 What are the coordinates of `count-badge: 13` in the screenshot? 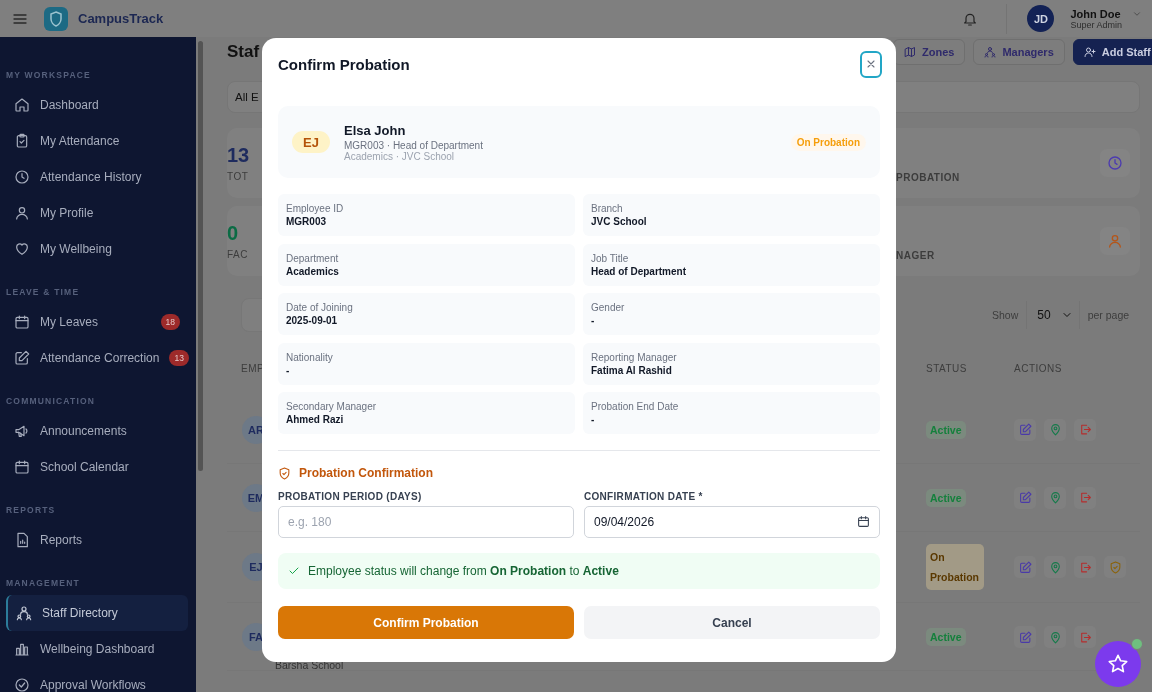 It's located at (179, 358).